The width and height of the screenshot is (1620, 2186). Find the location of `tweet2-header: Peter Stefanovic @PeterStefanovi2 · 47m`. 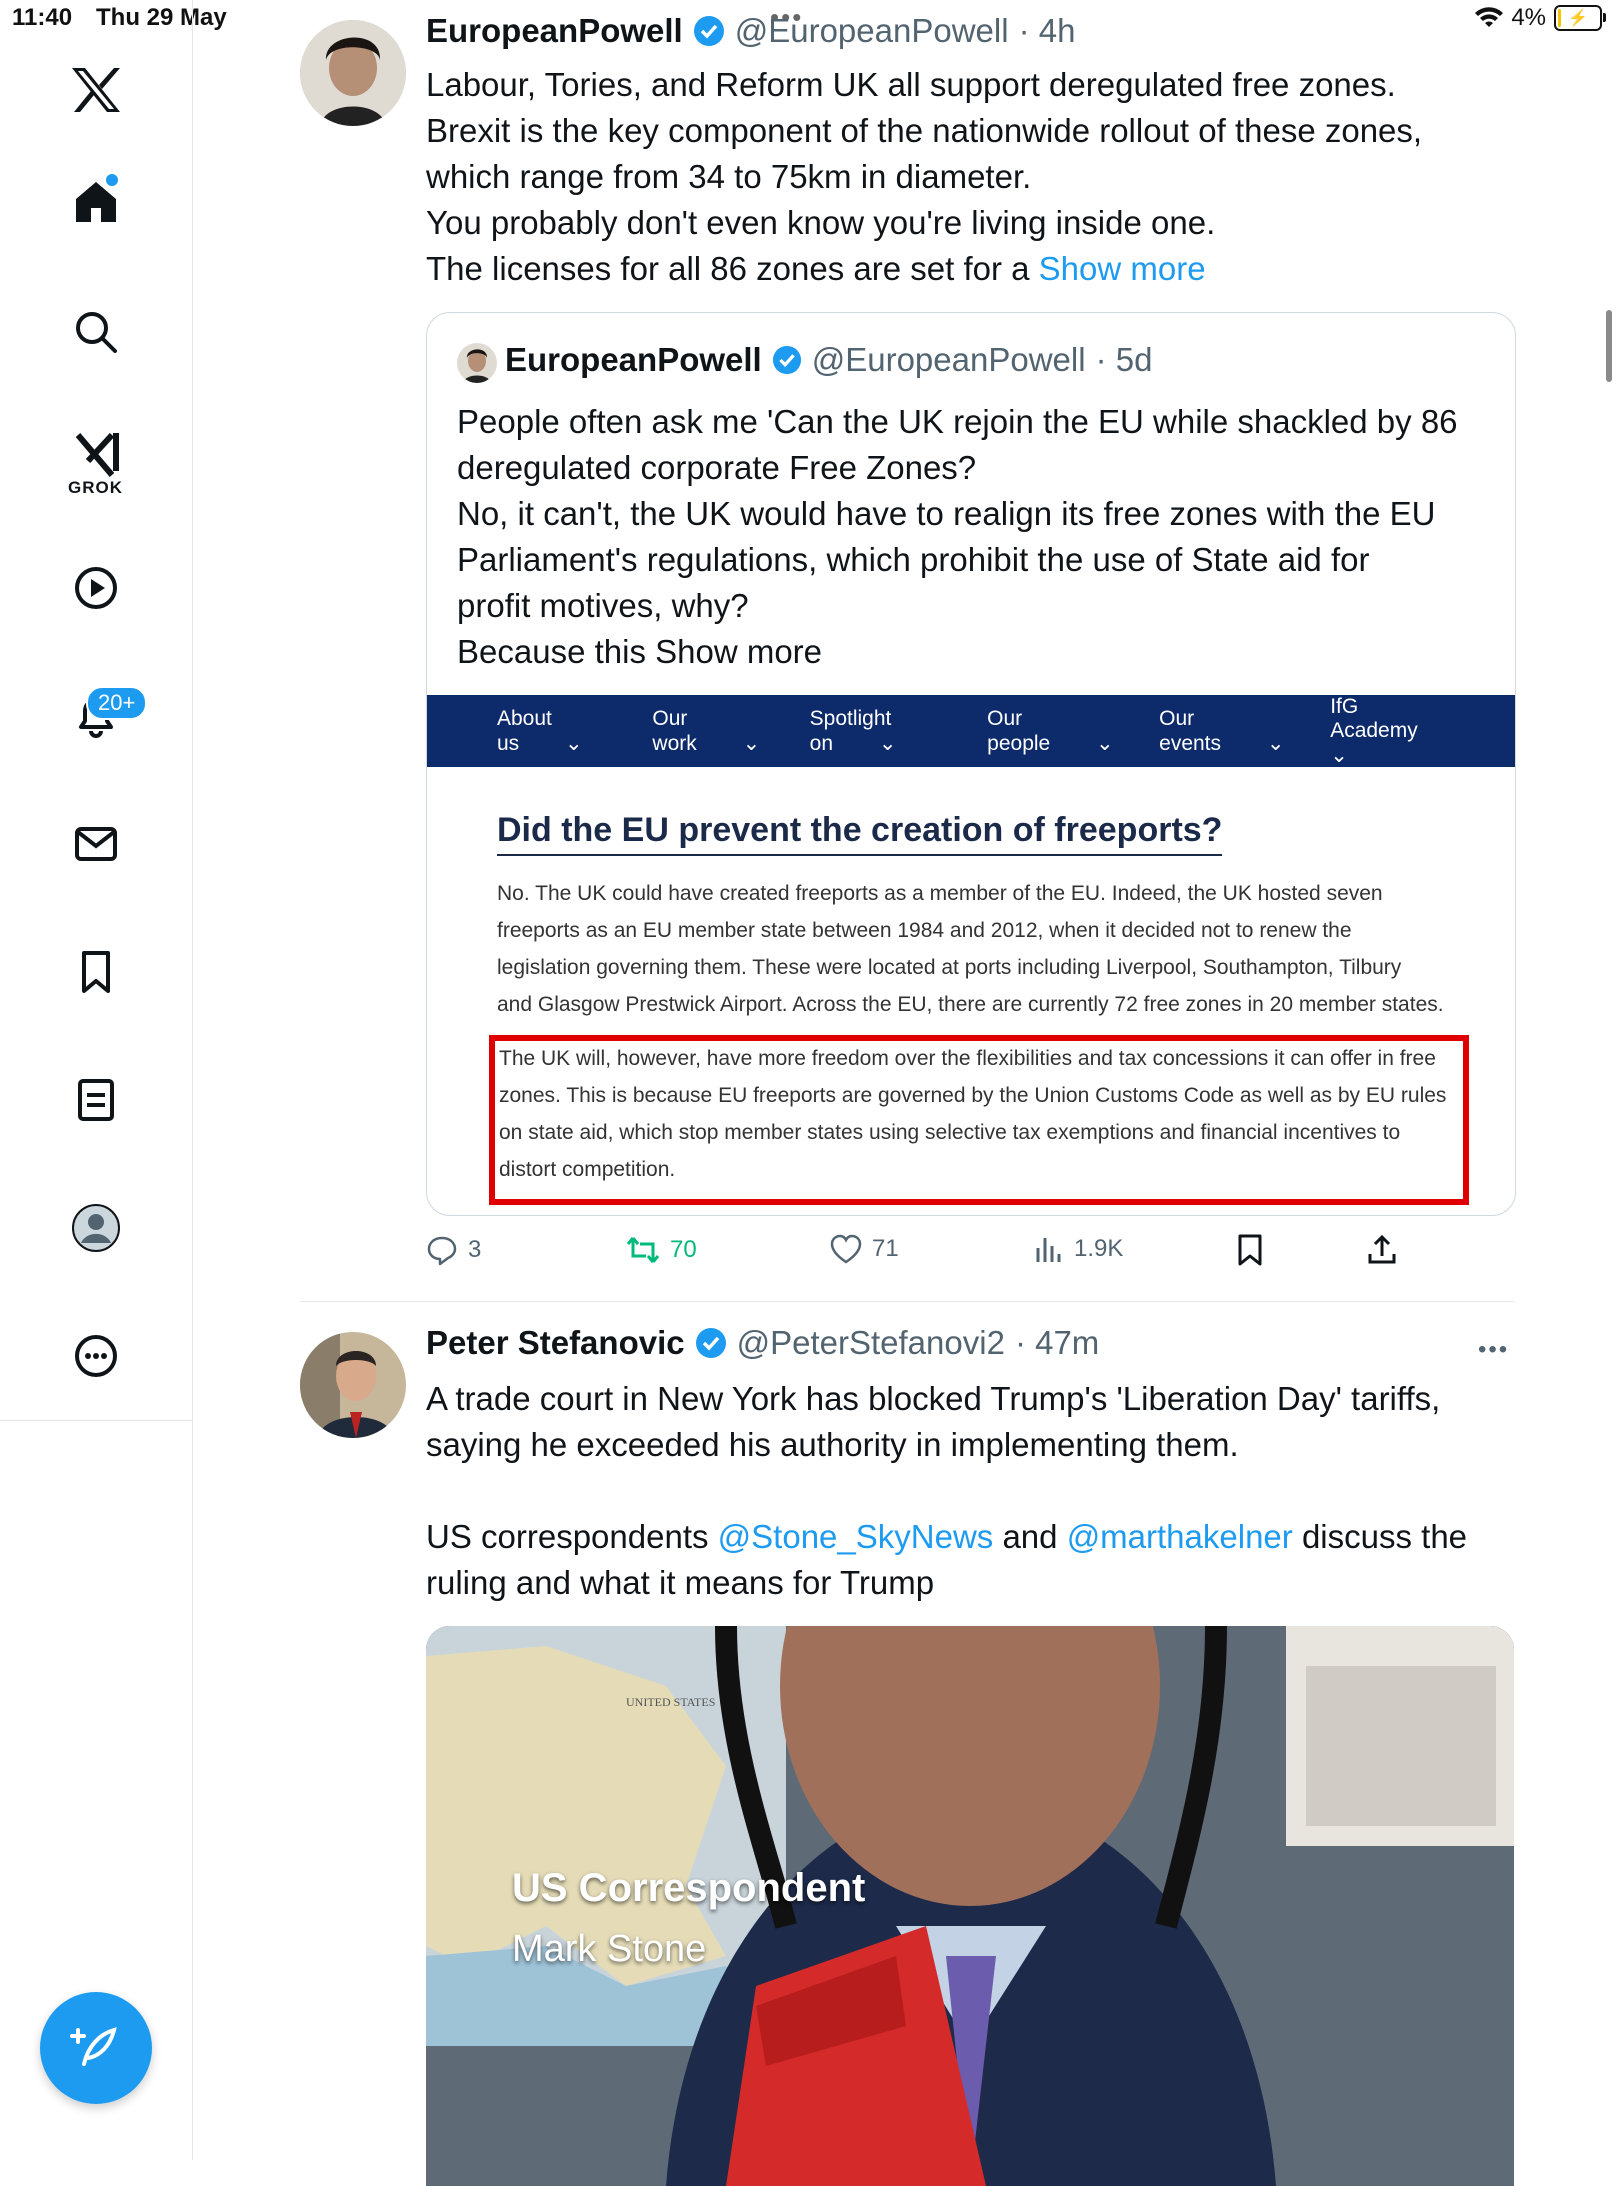

tweet2-header: Peter Stefanovic @PeterStefanovi2 · 47m is located at coordinates (762, 1343).